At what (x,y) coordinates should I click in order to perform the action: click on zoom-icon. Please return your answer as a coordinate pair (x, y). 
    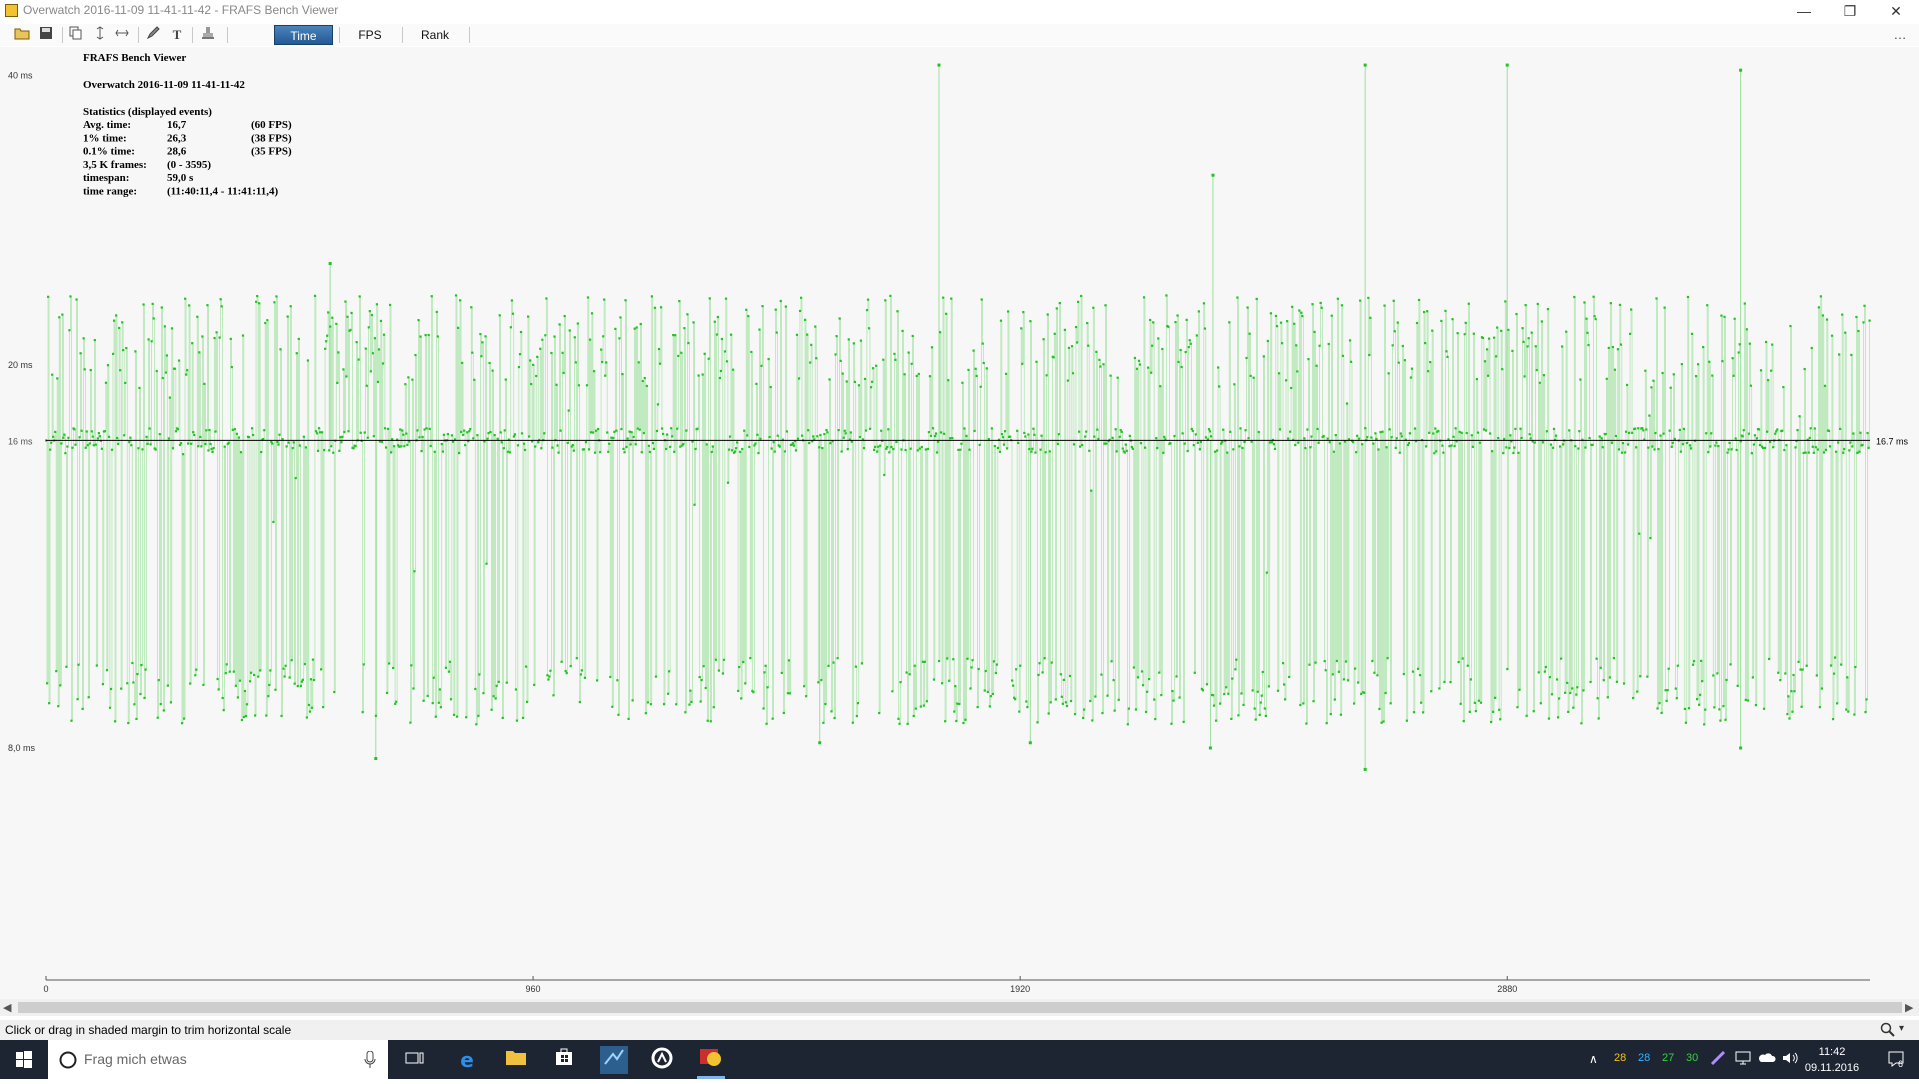
    Looking at the image, I should click on (1888, 1030).